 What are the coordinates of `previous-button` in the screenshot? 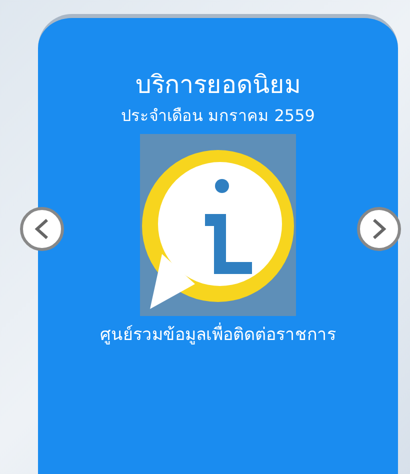 It's located at (42, 229).